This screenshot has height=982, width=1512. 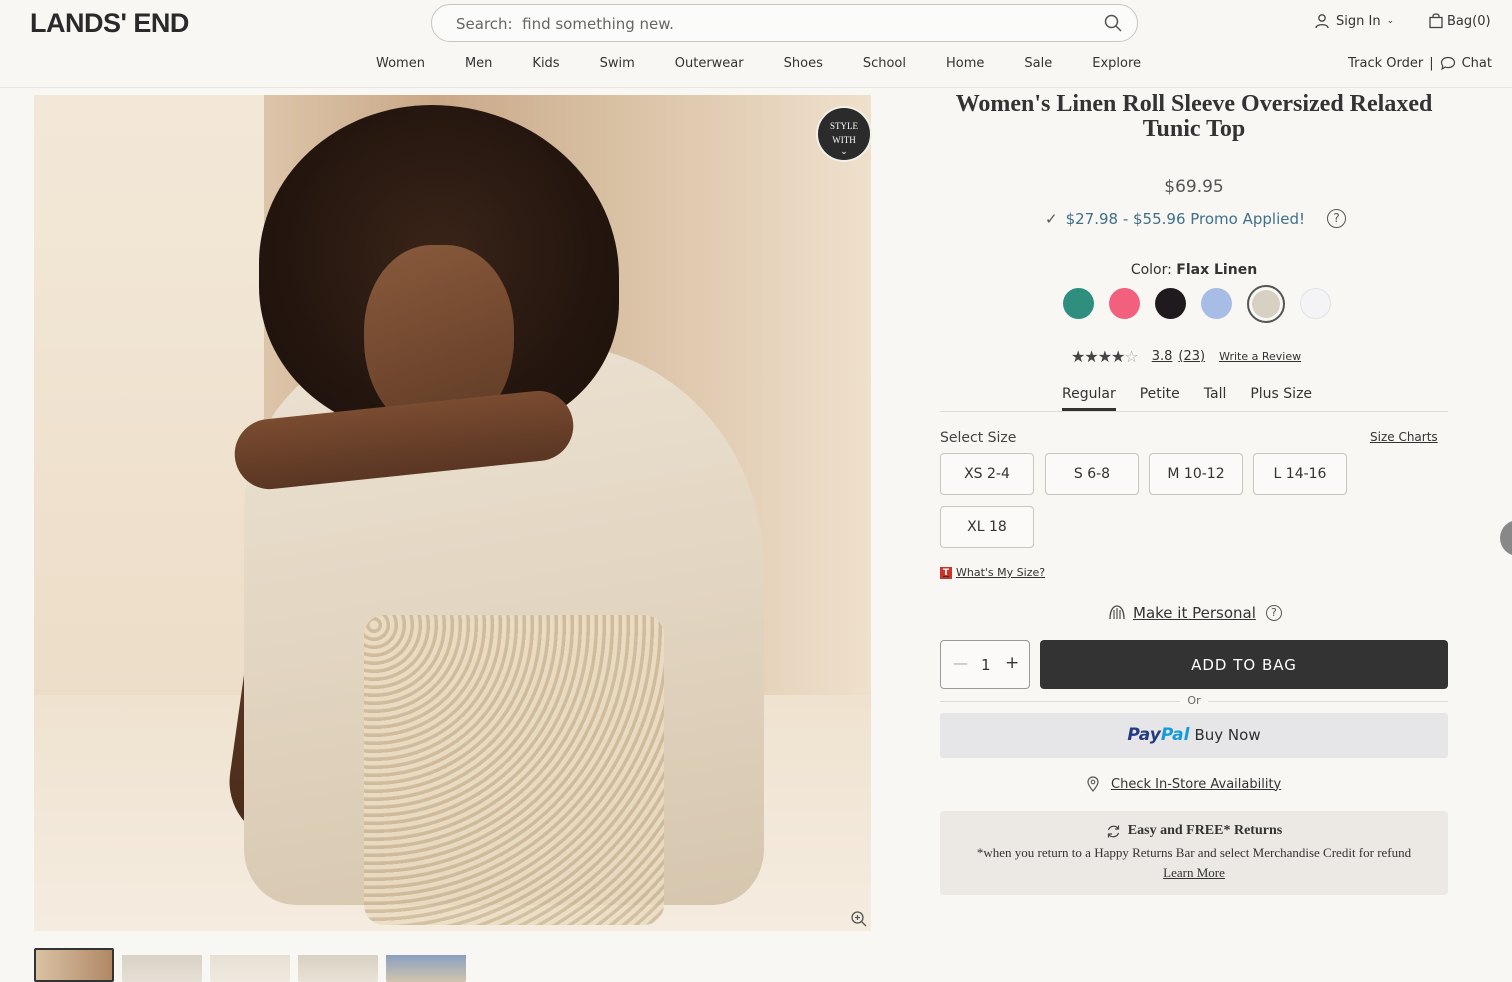 I want to click on color-name: Flax Linen, so click(x=1217, y=270).